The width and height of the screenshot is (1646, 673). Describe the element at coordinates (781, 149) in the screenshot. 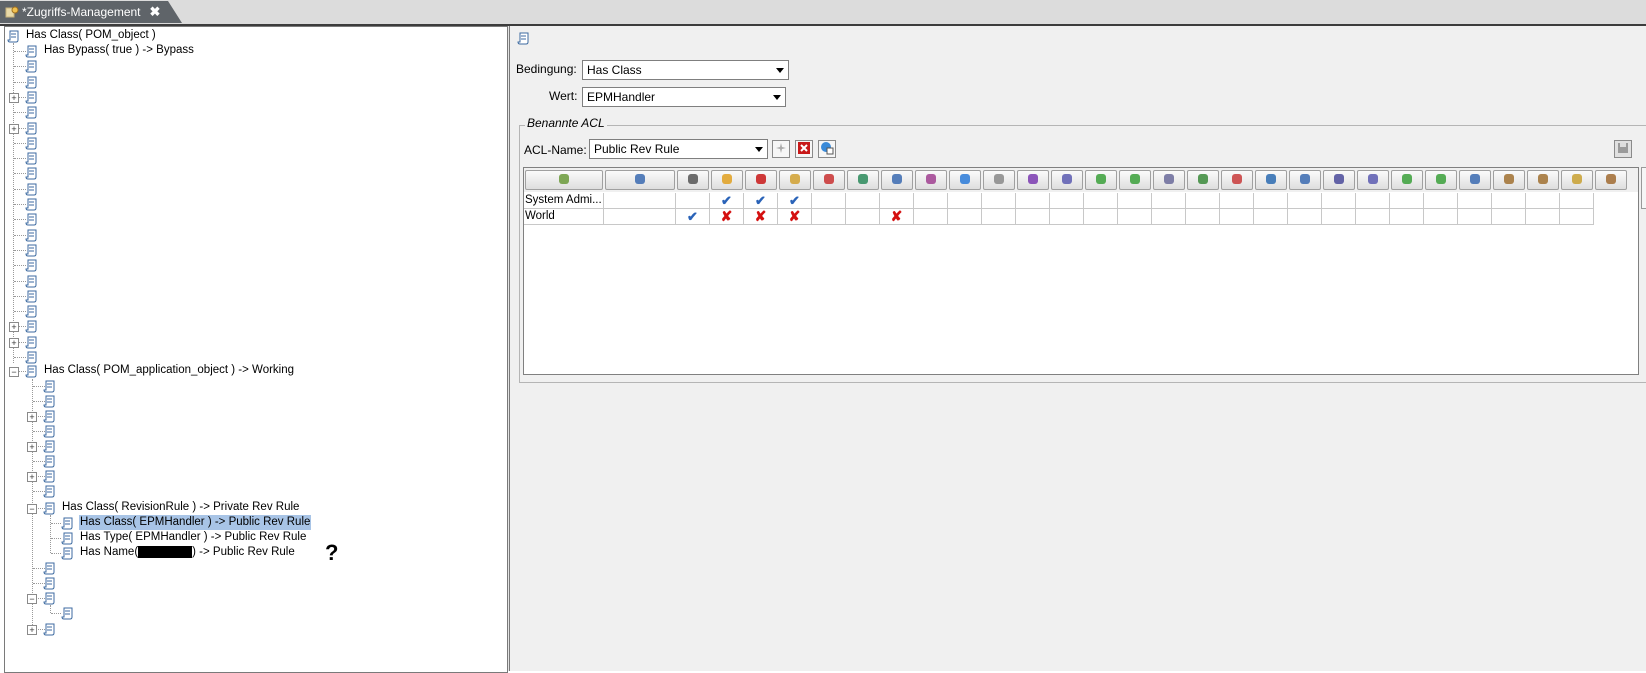

I see `new-acl-button` at that location.